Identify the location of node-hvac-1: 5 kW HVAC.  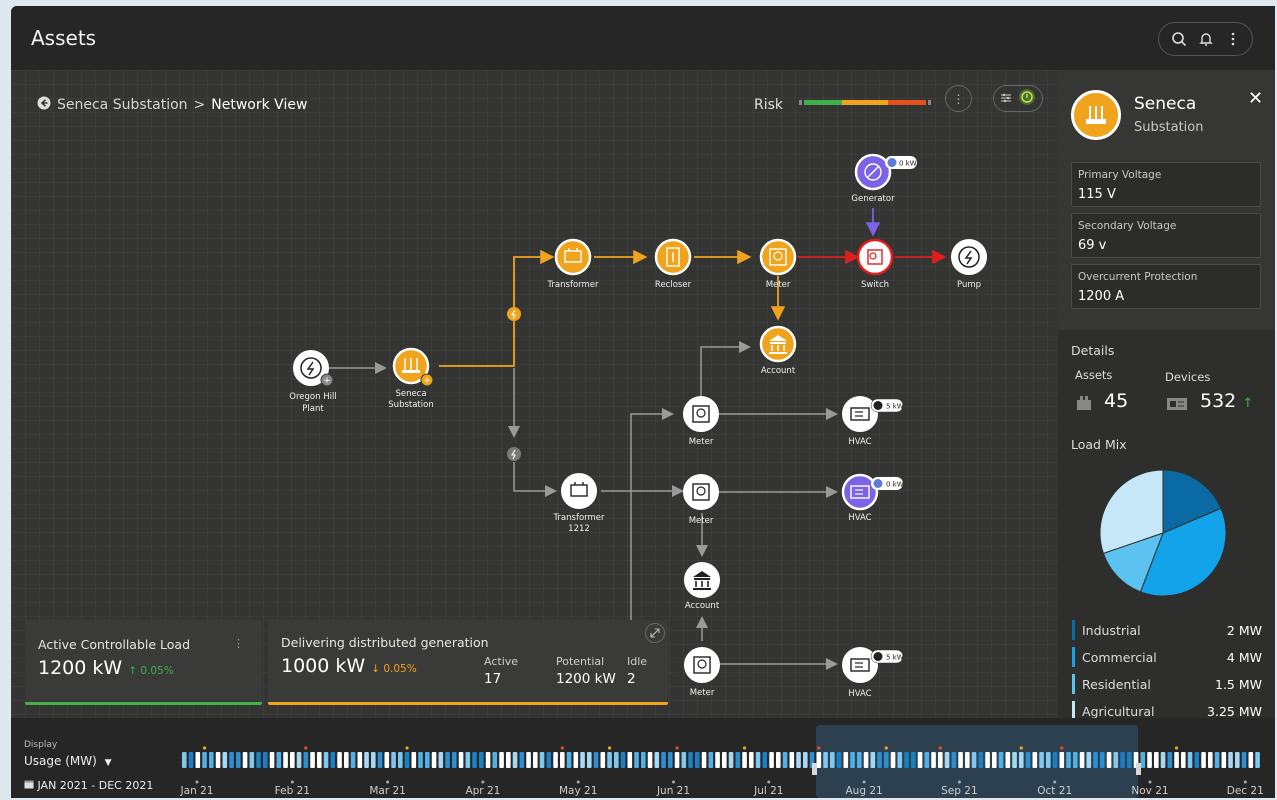
(873, 421).